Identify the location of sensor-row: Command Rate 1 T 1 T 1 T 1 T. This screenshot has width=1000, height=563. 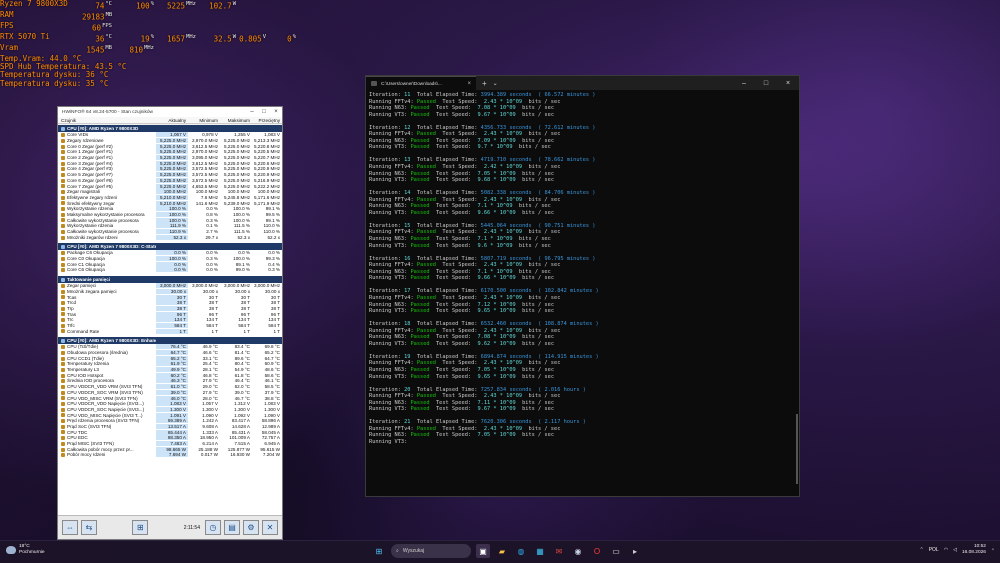
(170, 331).